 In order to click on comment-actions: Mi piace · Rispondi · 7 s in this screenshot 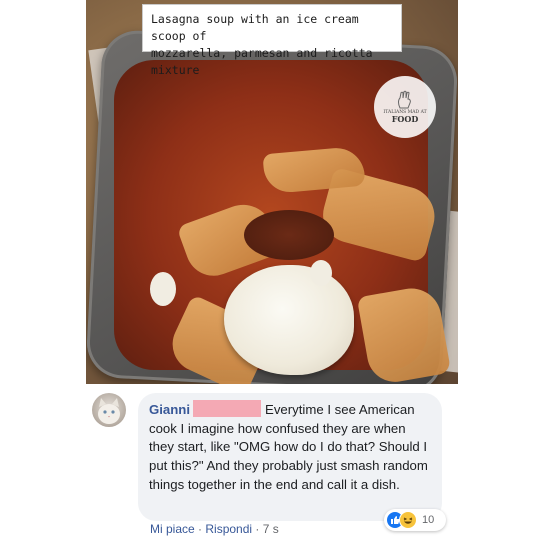, I will do `click(214, 529)`.